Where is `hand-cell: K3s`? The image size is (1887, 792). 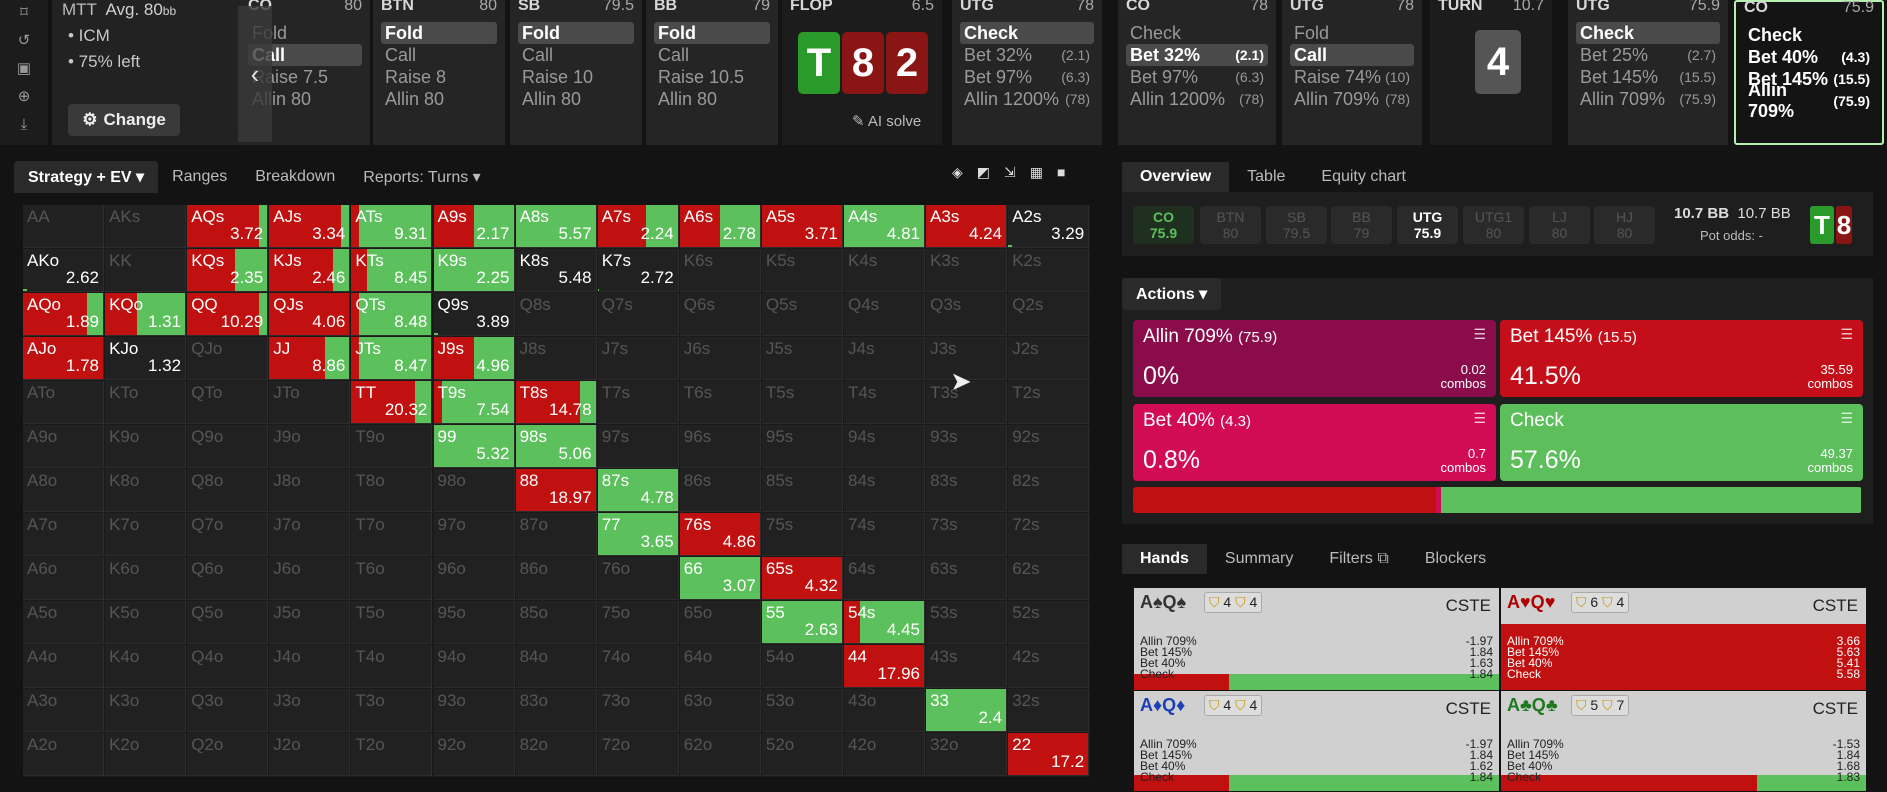 hand-cell: K3s is located at coordinates (967, 270).